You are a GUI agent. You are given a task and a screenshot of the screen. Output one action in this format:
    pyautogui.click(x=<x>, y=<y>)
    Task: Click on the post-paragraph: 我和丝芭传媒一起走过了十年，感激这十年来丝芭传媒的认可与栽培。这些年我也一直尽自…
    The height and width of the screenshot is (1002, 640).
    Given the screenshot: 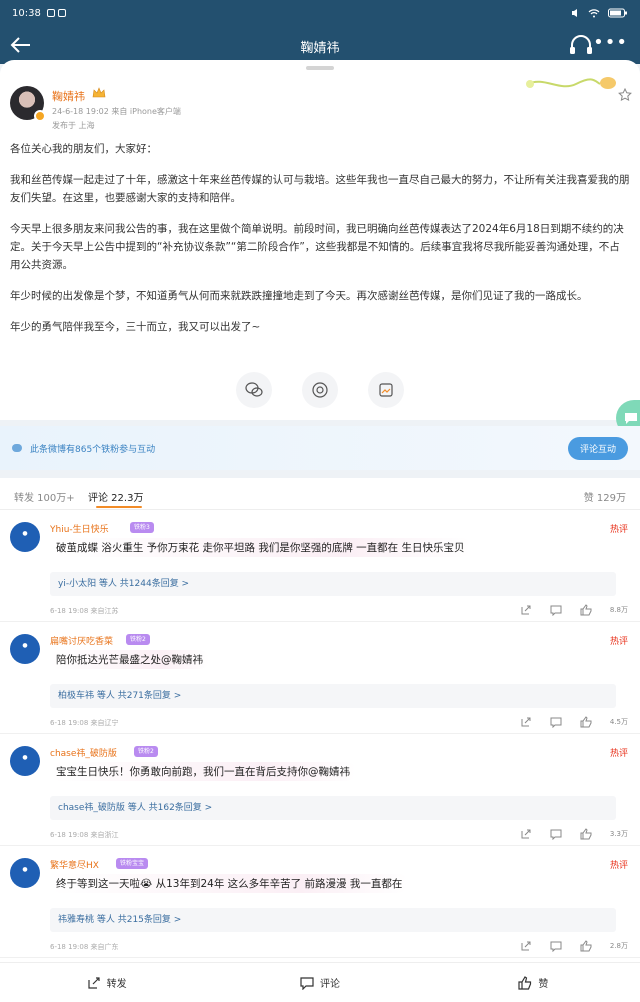 What is the action you would take?
    pyautogui.click(x=320, y=189)
    